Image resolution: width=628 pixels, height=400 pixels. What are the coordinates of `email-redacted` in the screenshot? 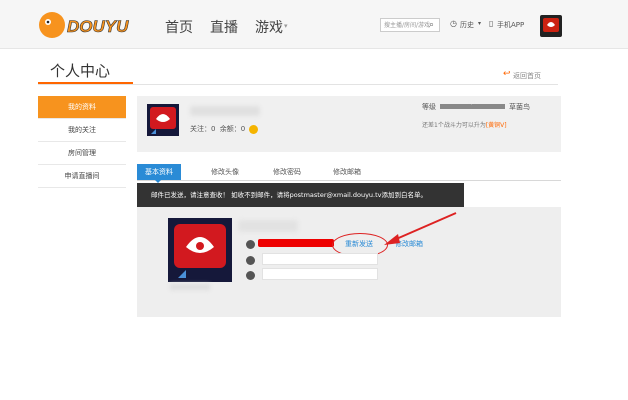 It's located at (296, 243).